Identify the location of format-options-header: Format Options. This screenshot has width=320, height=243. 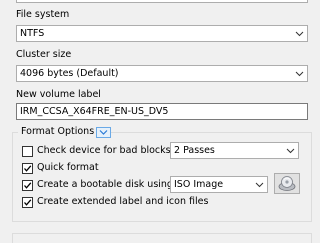
(58, 131).